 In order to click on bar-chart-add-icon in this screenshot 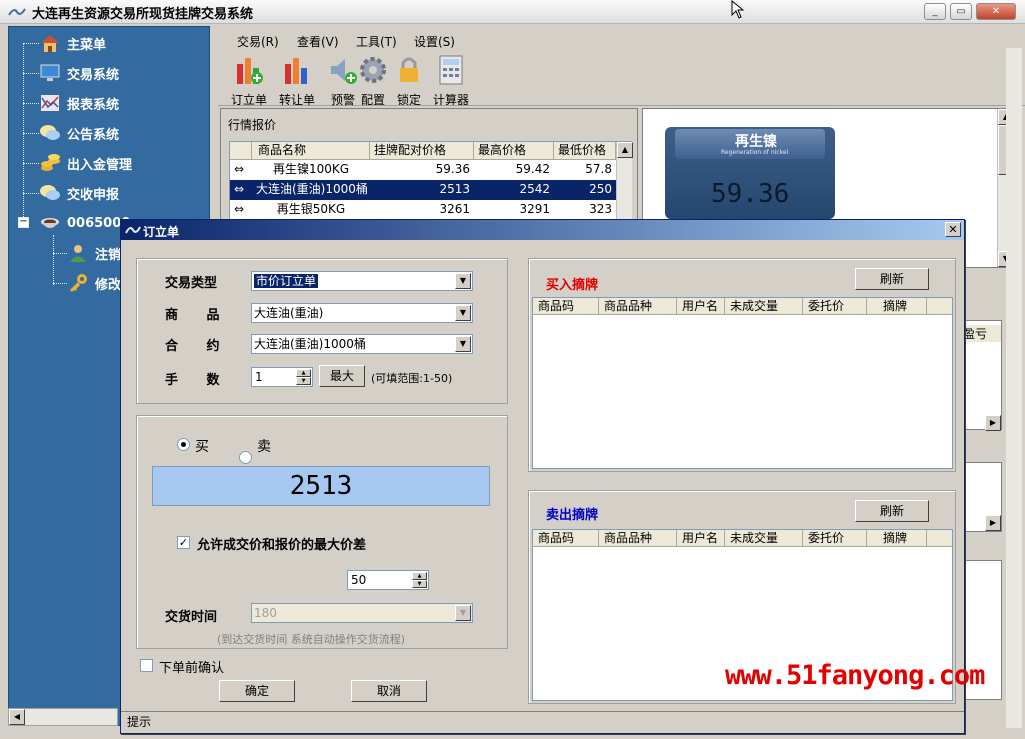, I will do `click(250, 71)`.